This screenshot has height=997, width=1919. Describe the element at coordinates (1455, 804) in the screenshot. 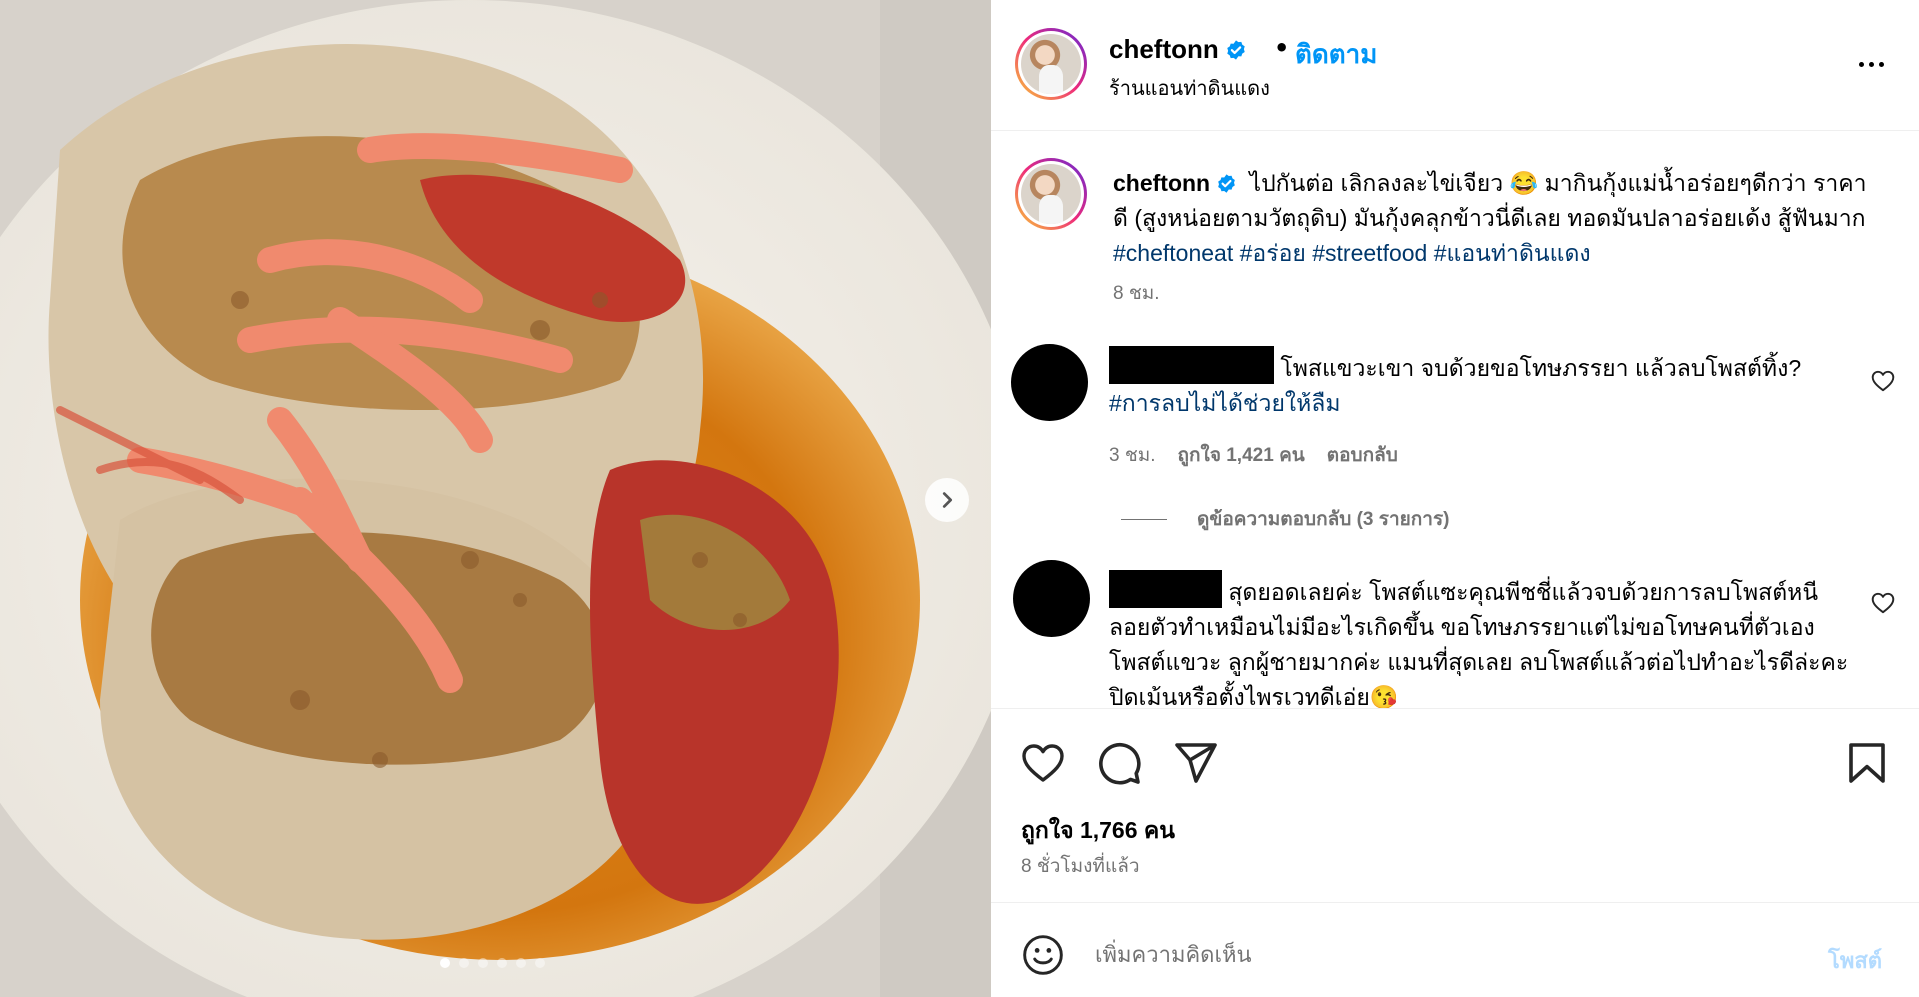

I see `post-actions: ถูกใจ 1,766 คน 8 ชั่วโมงที่แล้ว` at that location.